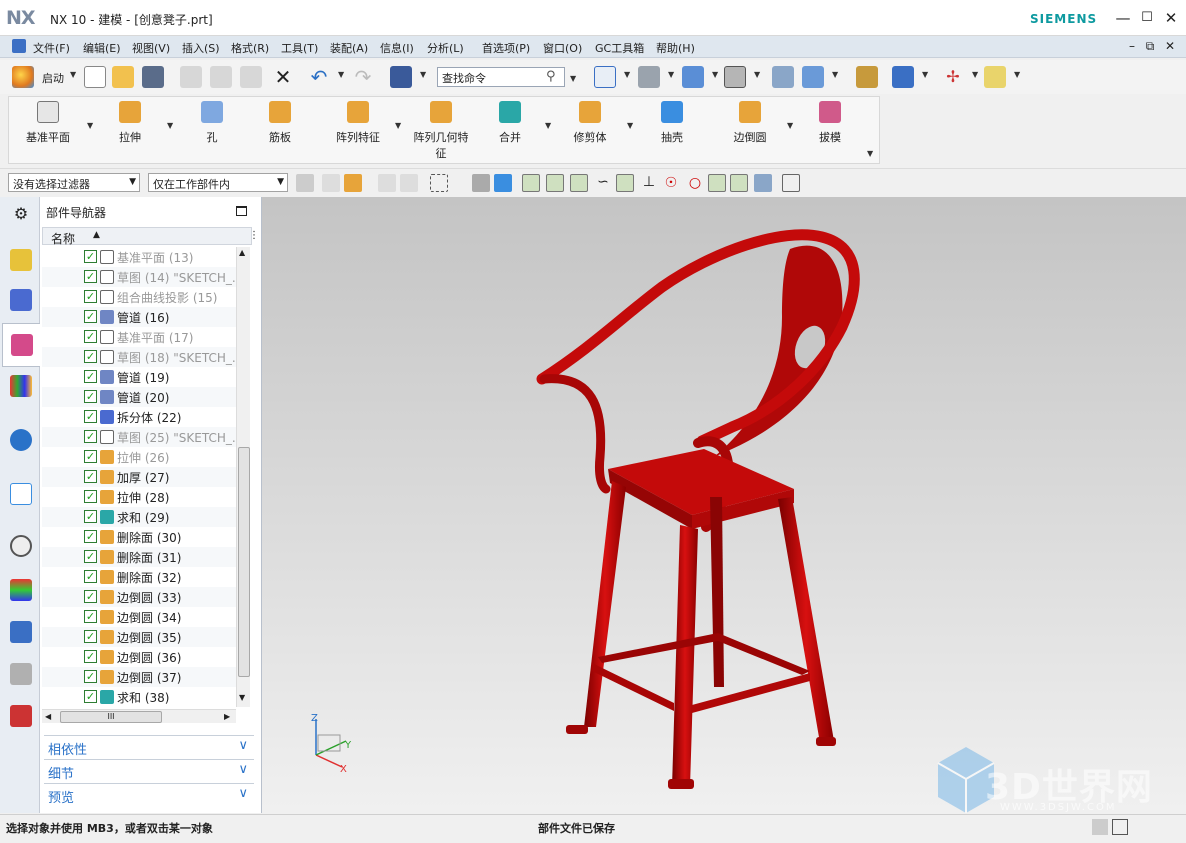  I want to click on tree-row: ✓ 拆分体 (22), so click(139, 417).